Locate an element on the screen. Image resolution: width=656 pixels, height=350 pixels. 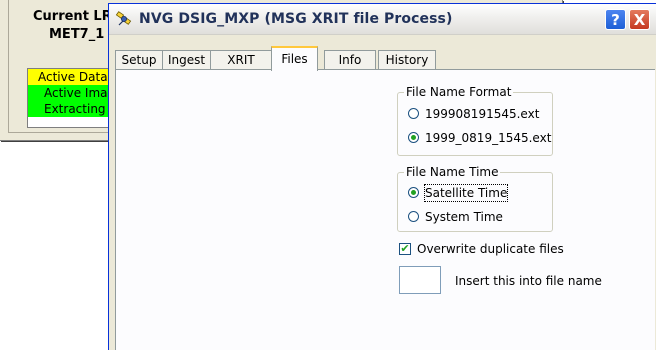
radio-compact-format is located at coordinates (413, 113).